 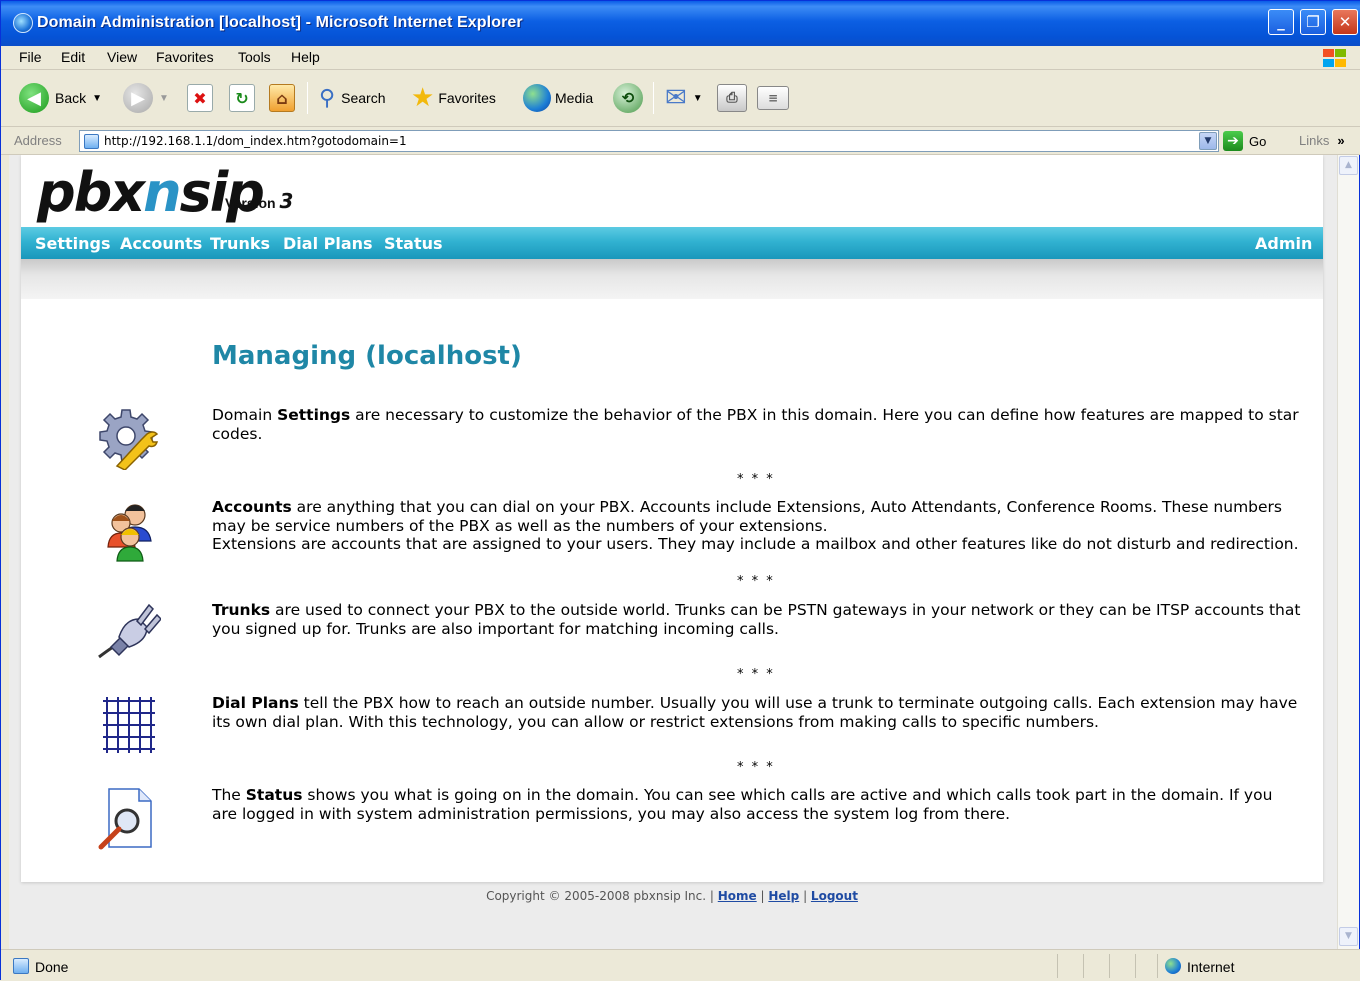 I want to click on go-arrow-icon: ➔, so click(x=1233, y=141).